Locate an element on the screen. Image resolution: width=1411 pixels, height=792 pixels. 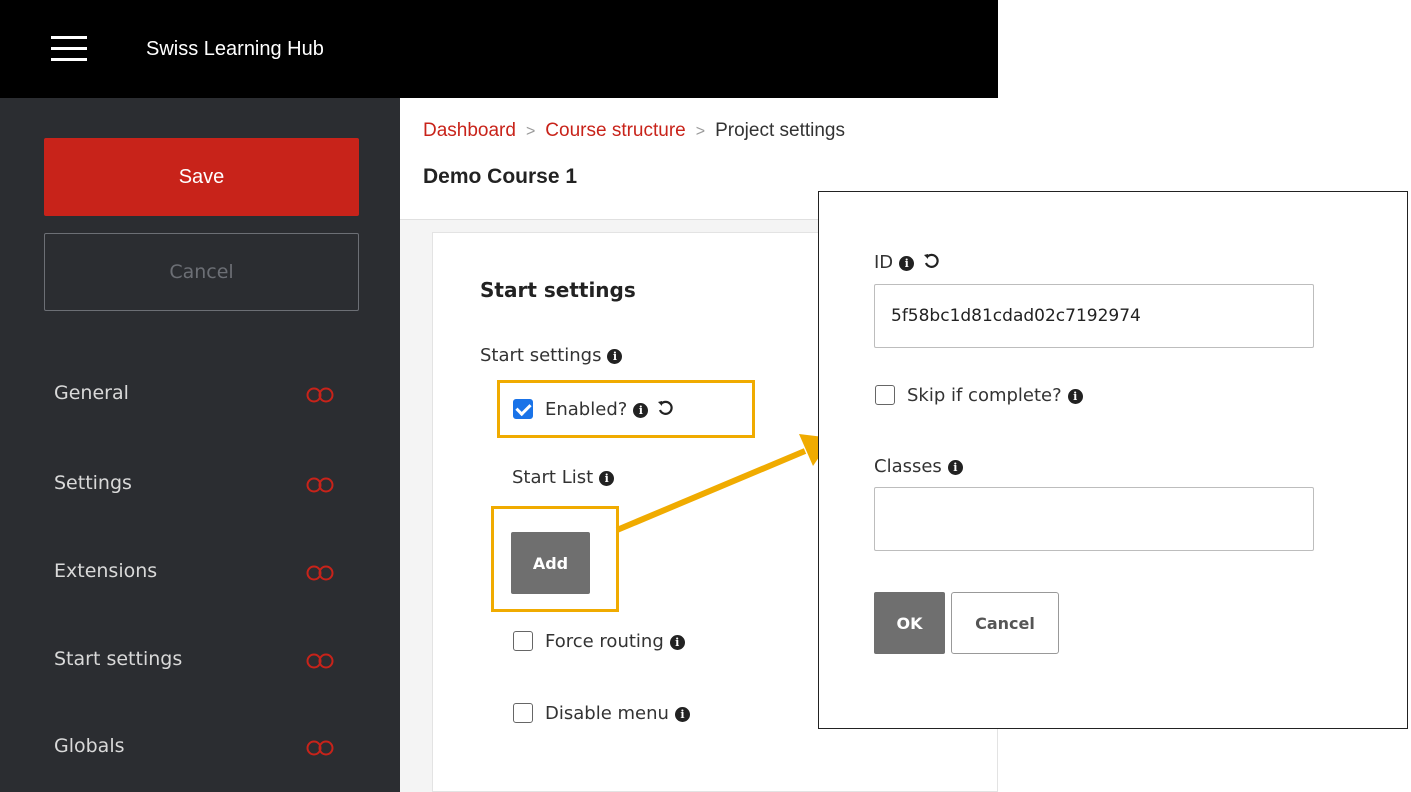
breadcrumb-dashboard-link: Dashboard is located at coordinates (469, 130).